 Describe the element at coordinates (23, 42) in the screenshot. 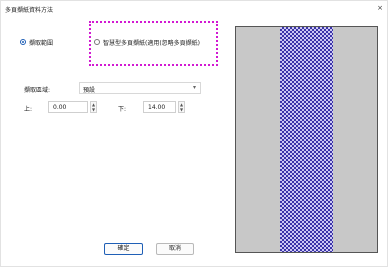

I see `range-radio` at that location.